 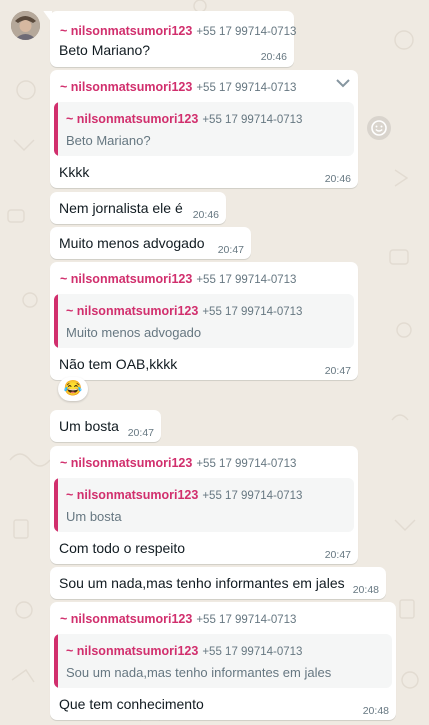 What do you see at coordinates (121, 208) in the screenshot?
I see `message-text: Nem jornalista ele é` at bounding box center [121, 208].